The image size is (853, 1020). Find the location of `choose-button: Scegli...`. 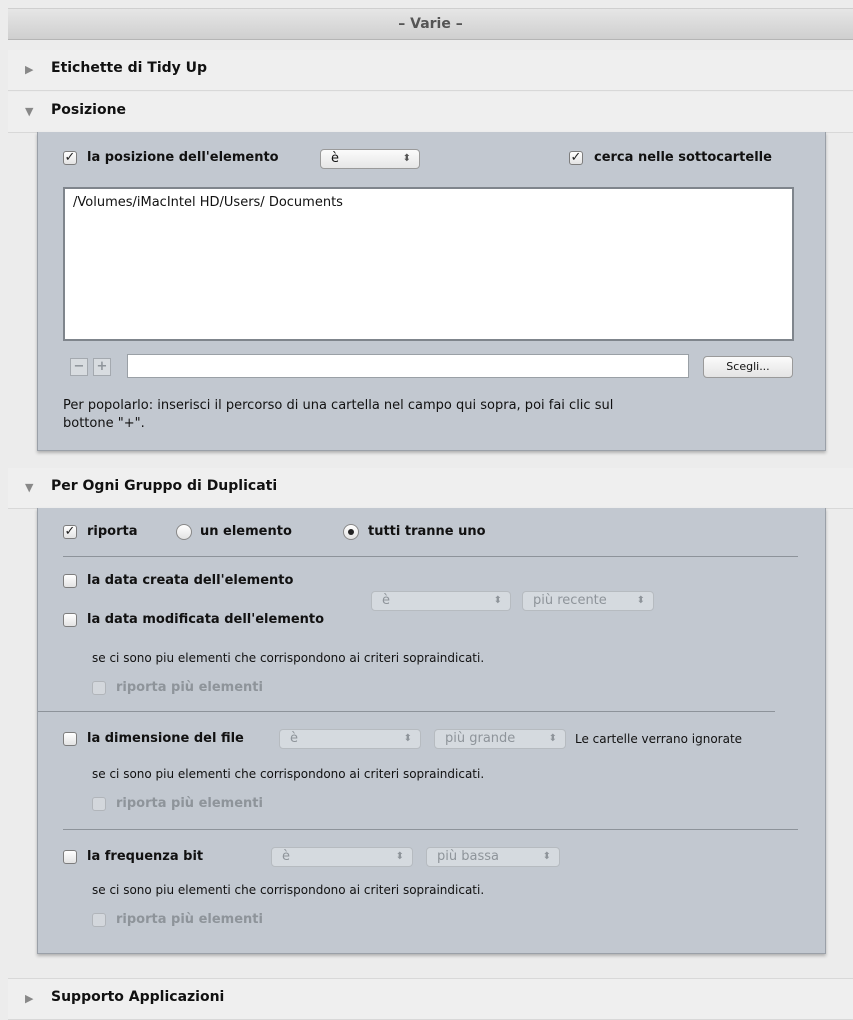

choose-button: Scegli... is located at coordinates (748, 367).